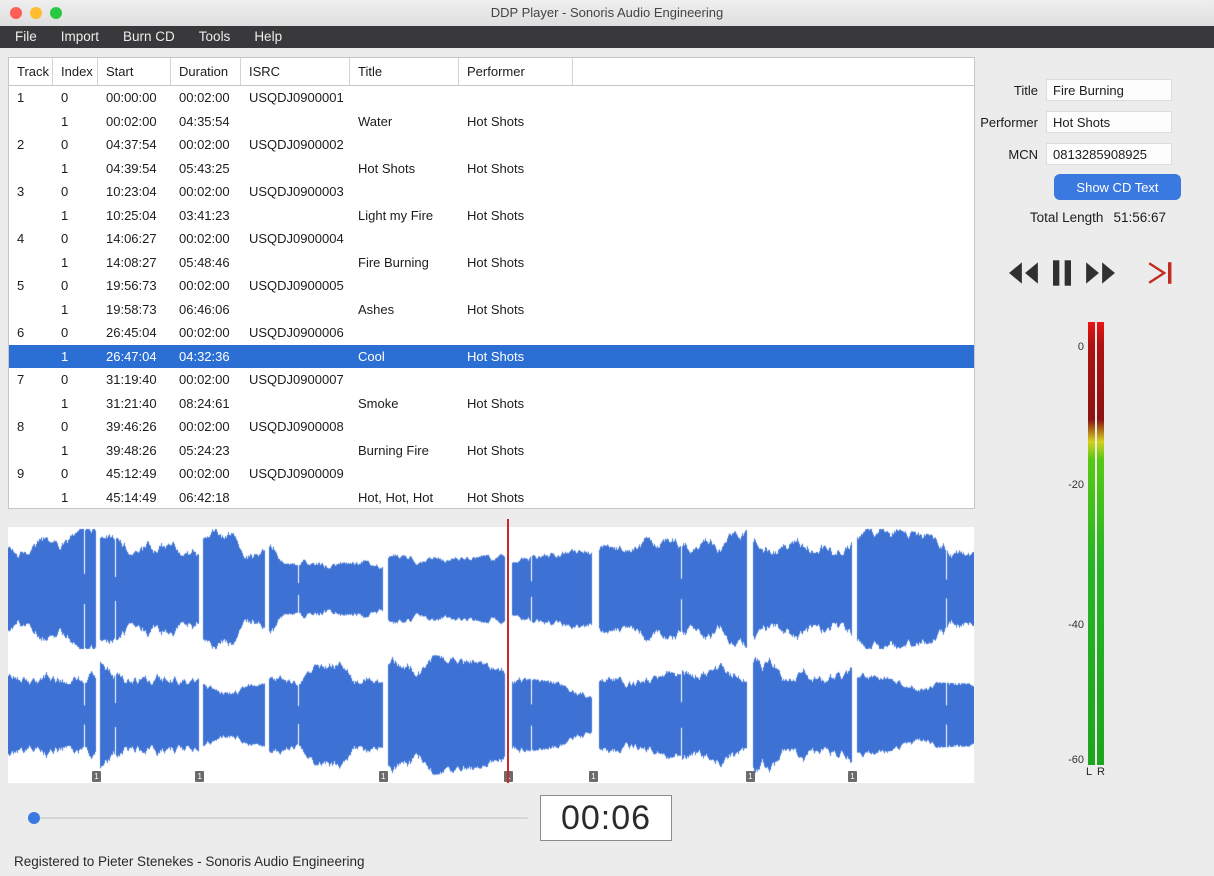 This screenshot has height=876, width=1214. What do you see at coordinates (508, 651) in the screenshot?
I see `playhead-cursor` at bounding box center [508, 651].